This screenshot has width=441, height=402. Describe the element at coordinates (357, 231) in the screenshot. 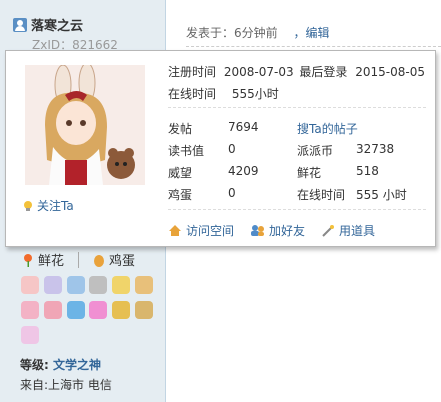

I see `use-item-label: 用道具` at that location.